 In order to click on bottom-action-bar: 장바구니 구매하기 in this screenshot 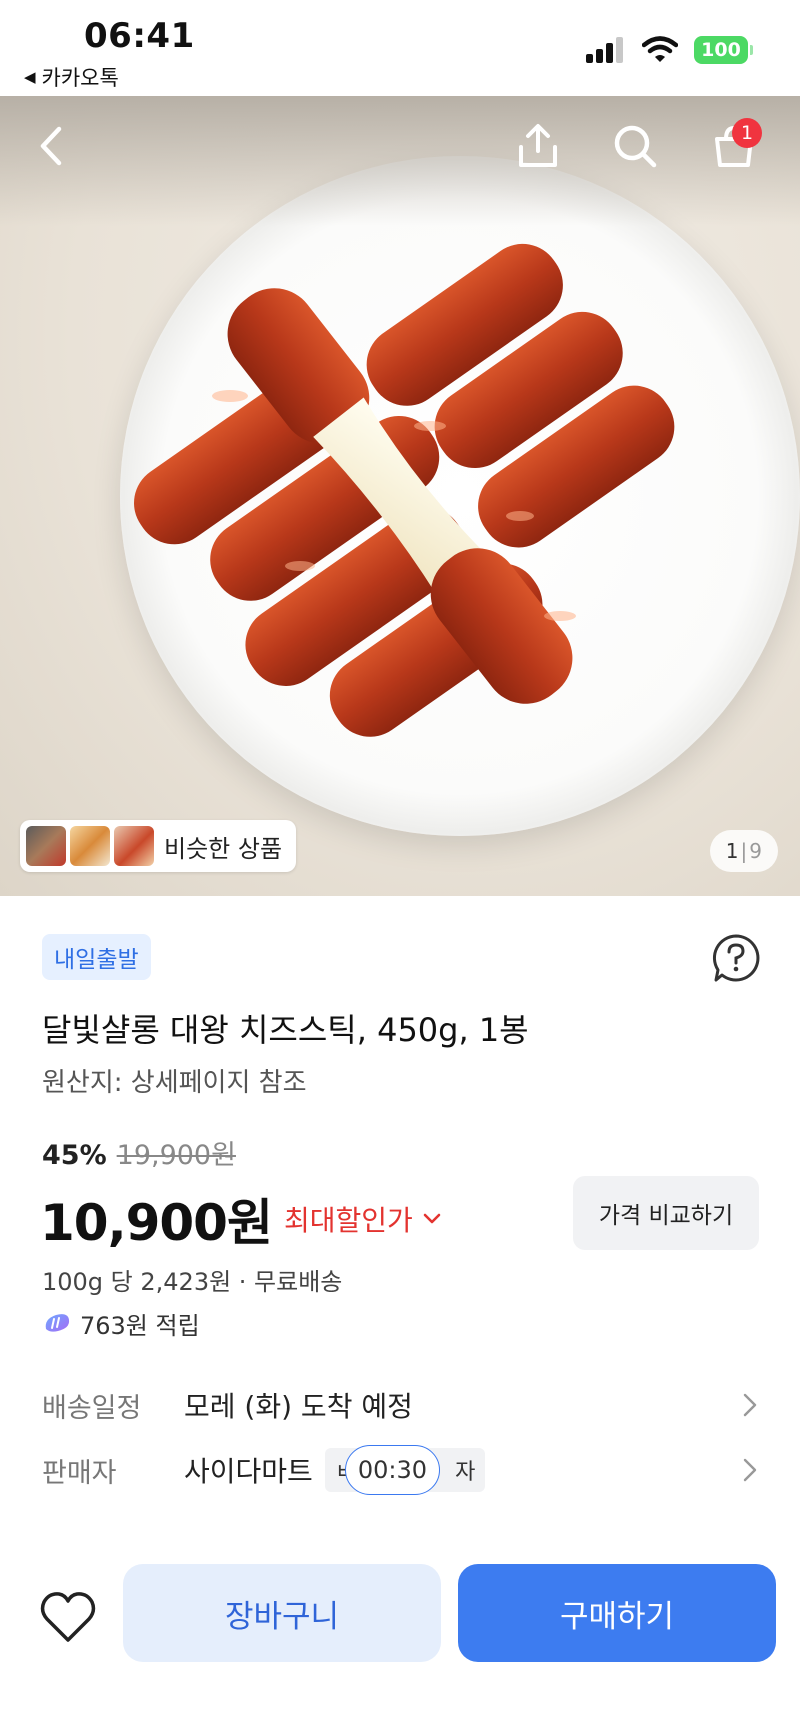, I will do `click(400, 1635)`.